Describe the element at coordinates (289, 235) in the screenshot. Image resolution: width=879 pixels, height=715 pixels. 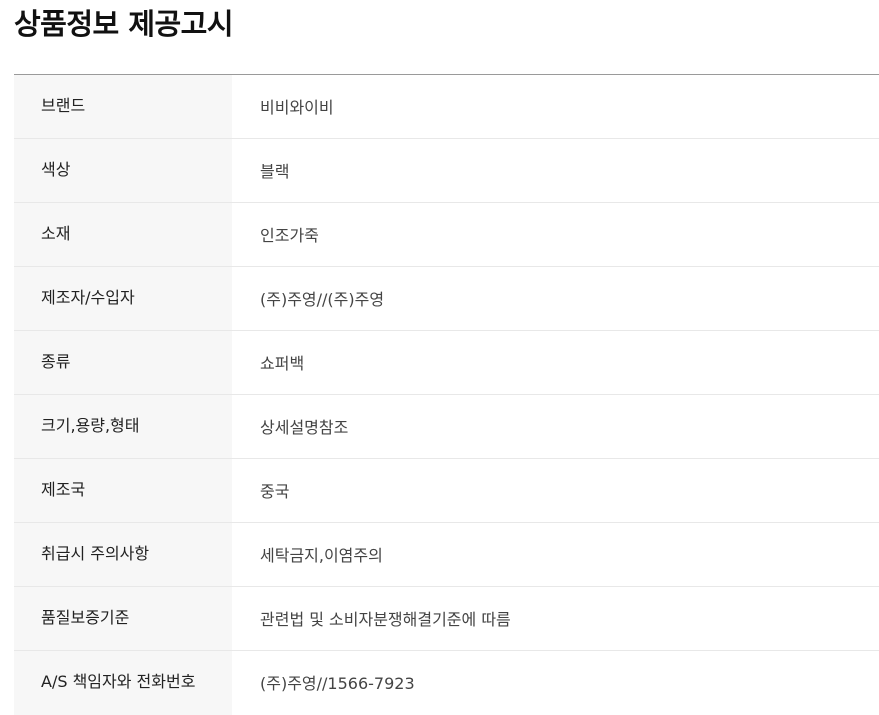
I see `row-value: 인조가죽` at that location.